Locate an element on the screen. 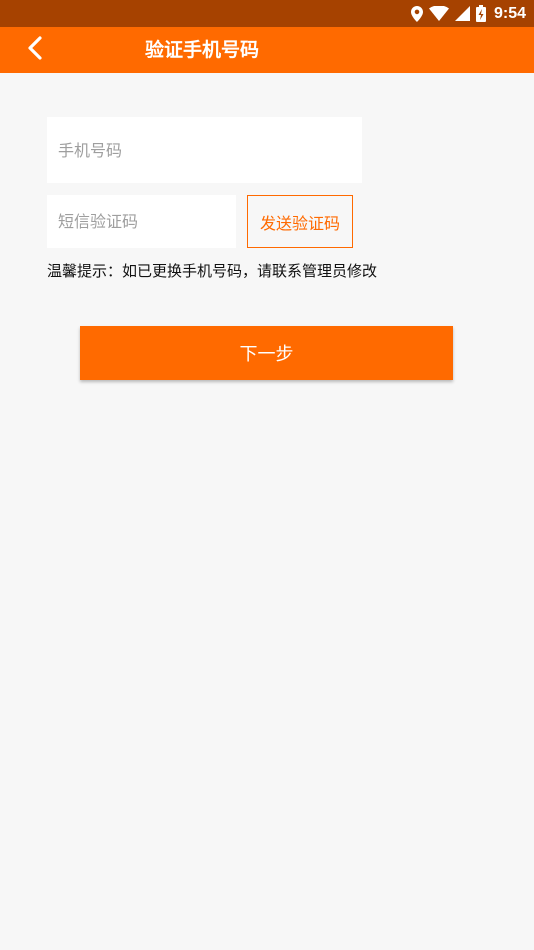  send-code-button: 发送验证码 is located at coordinates (300, 221).